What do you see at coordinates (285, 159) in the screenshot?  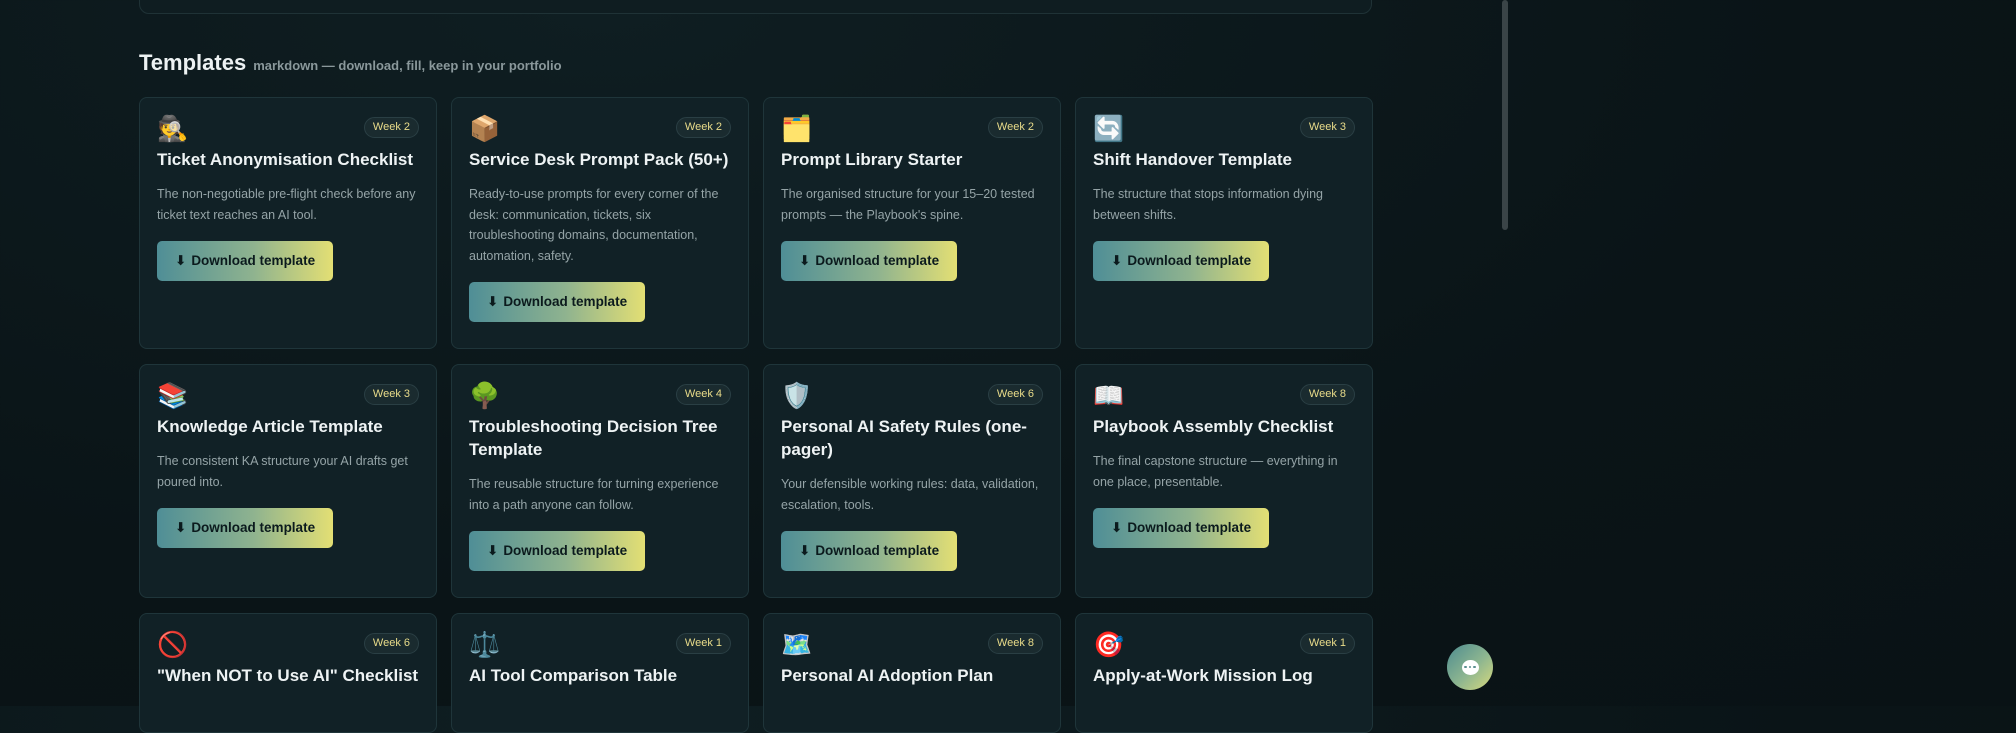 I see `card-title: Ticket Anonymisation Checklist` at bounding box center [285, 159].